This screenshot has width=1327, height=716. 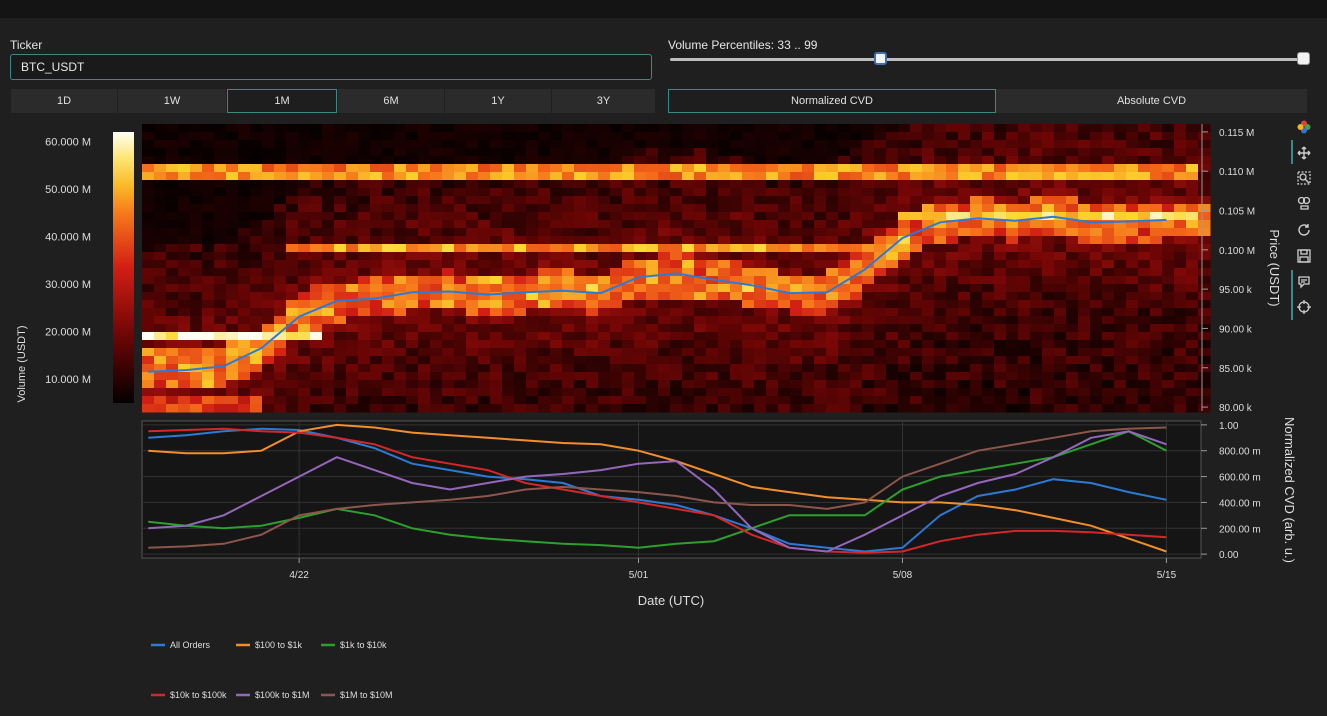 What do you see at coordinates (1304, 256) in the screenshot?
I see `save-icon` at bounding box center [1304, 256].